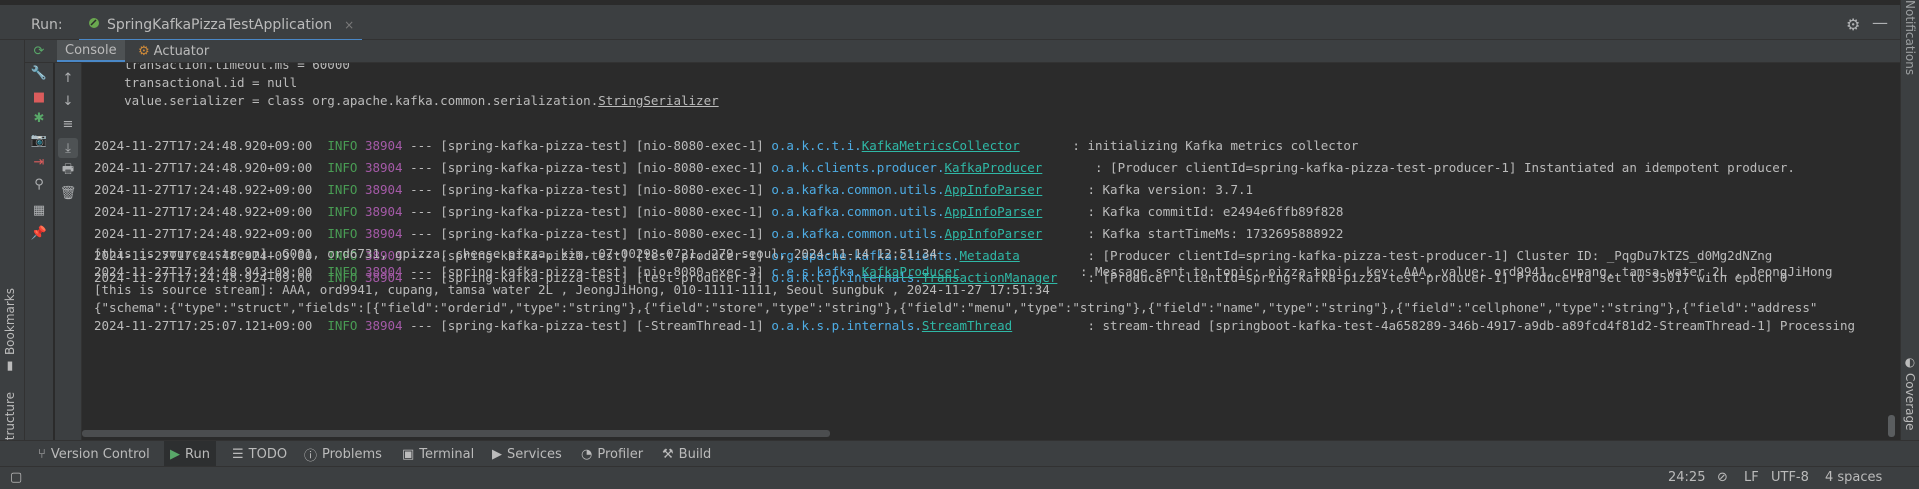 The width and height of the screenshot is (1919, 489). Describe the element at coordinates (456, 433) in the screenshot. I see `horizontal-scrollbar` at that location.